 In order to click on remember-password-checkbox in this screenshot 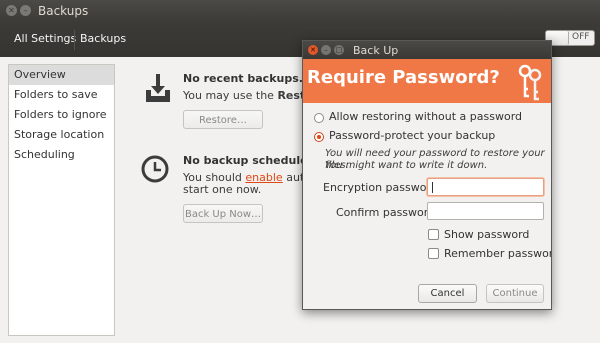, I will do `click(433, 253)`.